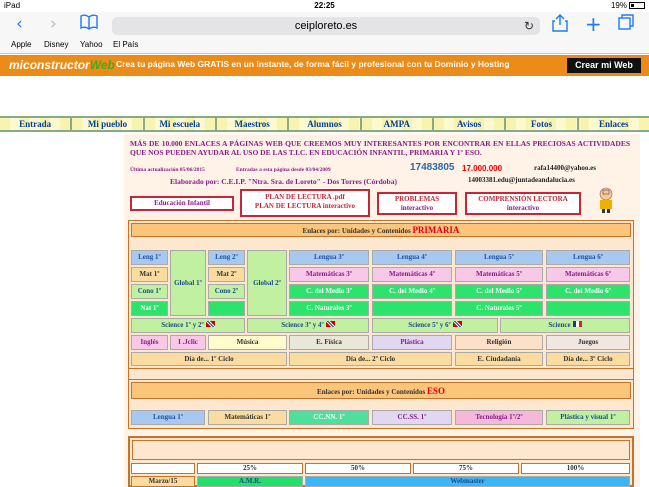 The image size is (649, 487). Describe the element at coordinates (168, 417) in the screenshot. I see `eso-lengua-1: Lengua 1º` at that location.